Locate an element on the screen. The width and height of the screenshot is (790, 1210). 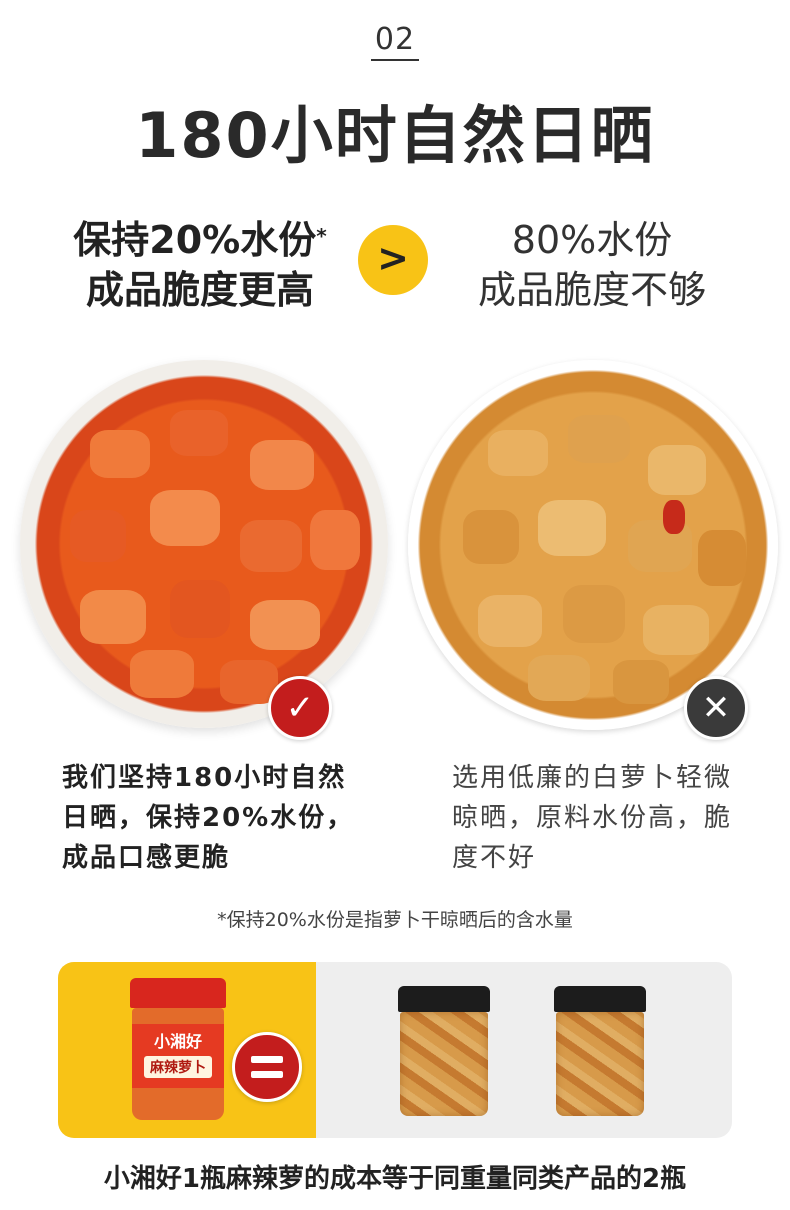
jar-brand-label: 小湘好 is located at coordinates (177, 1041).